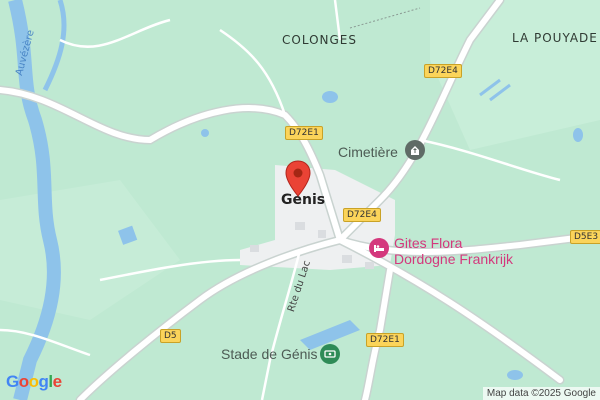 Image resolution: width=600 pixels, height=400 pixels. Describe the element at coordinates (320, 40) in the screenshot. I see `place-label-colonges: COLONGES` at that location.